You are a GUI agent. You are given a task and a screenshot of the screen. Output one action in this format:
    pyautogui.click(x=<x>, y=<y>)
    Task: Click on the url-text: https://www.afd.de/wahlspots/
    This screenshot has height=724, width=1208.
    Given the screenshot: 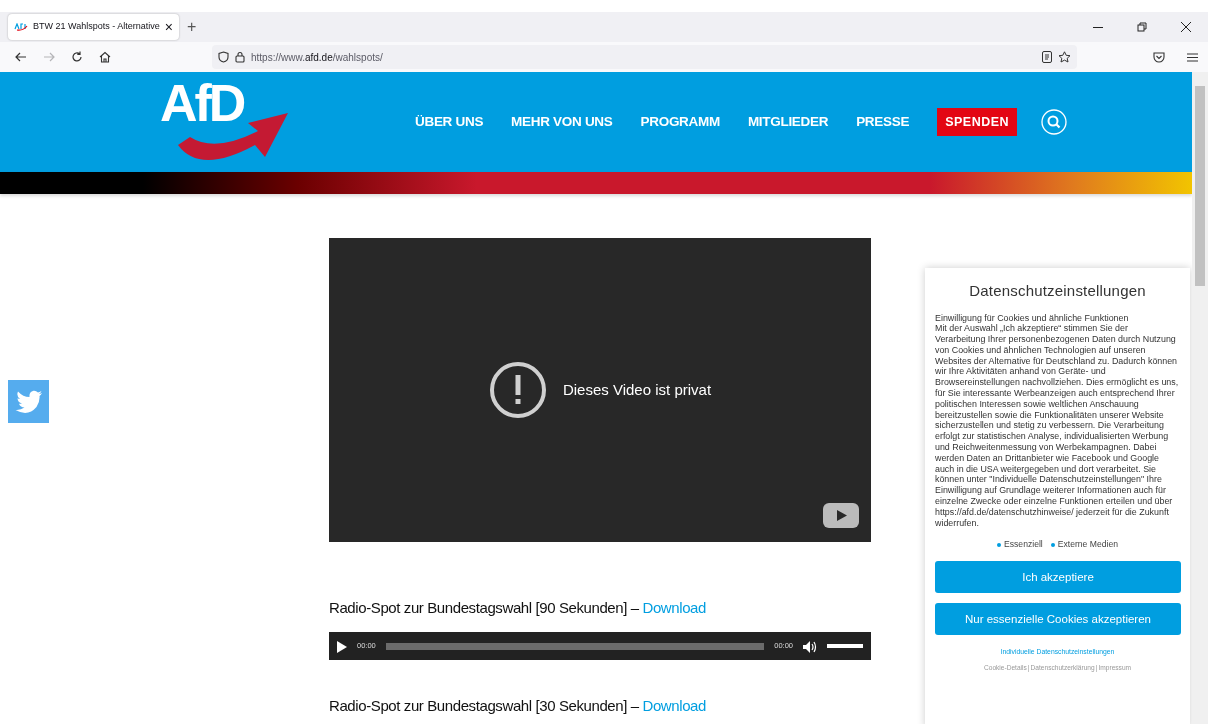 What is the action you would take?
    pyautogui.click(x=317, y=57)
    